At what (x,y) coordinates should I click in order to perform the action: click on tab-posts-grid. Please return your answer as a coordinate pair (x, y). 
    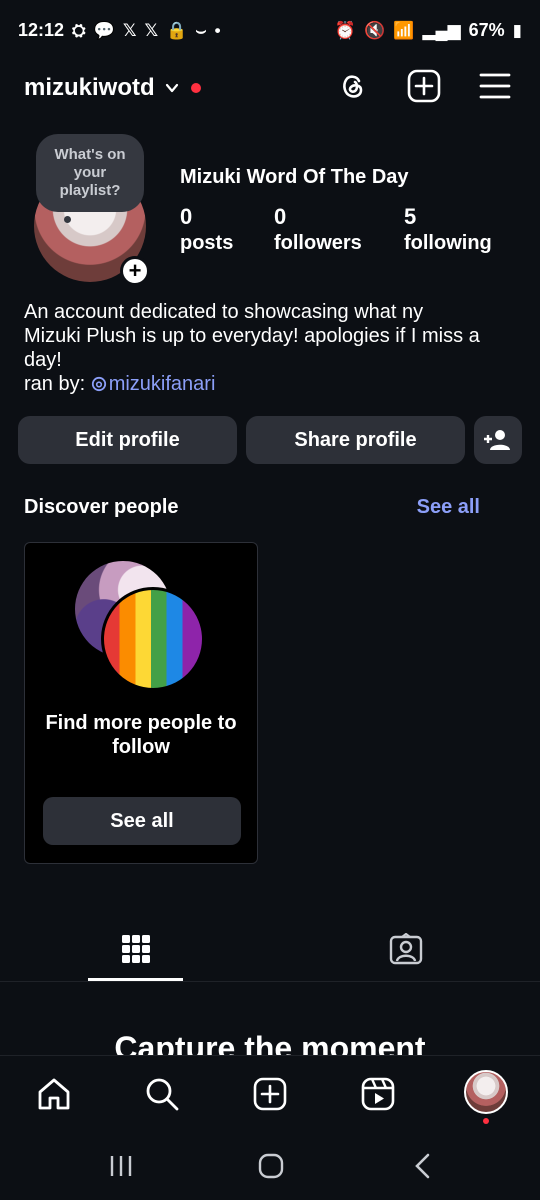
    Looking at the image, I should click on (135, 949).